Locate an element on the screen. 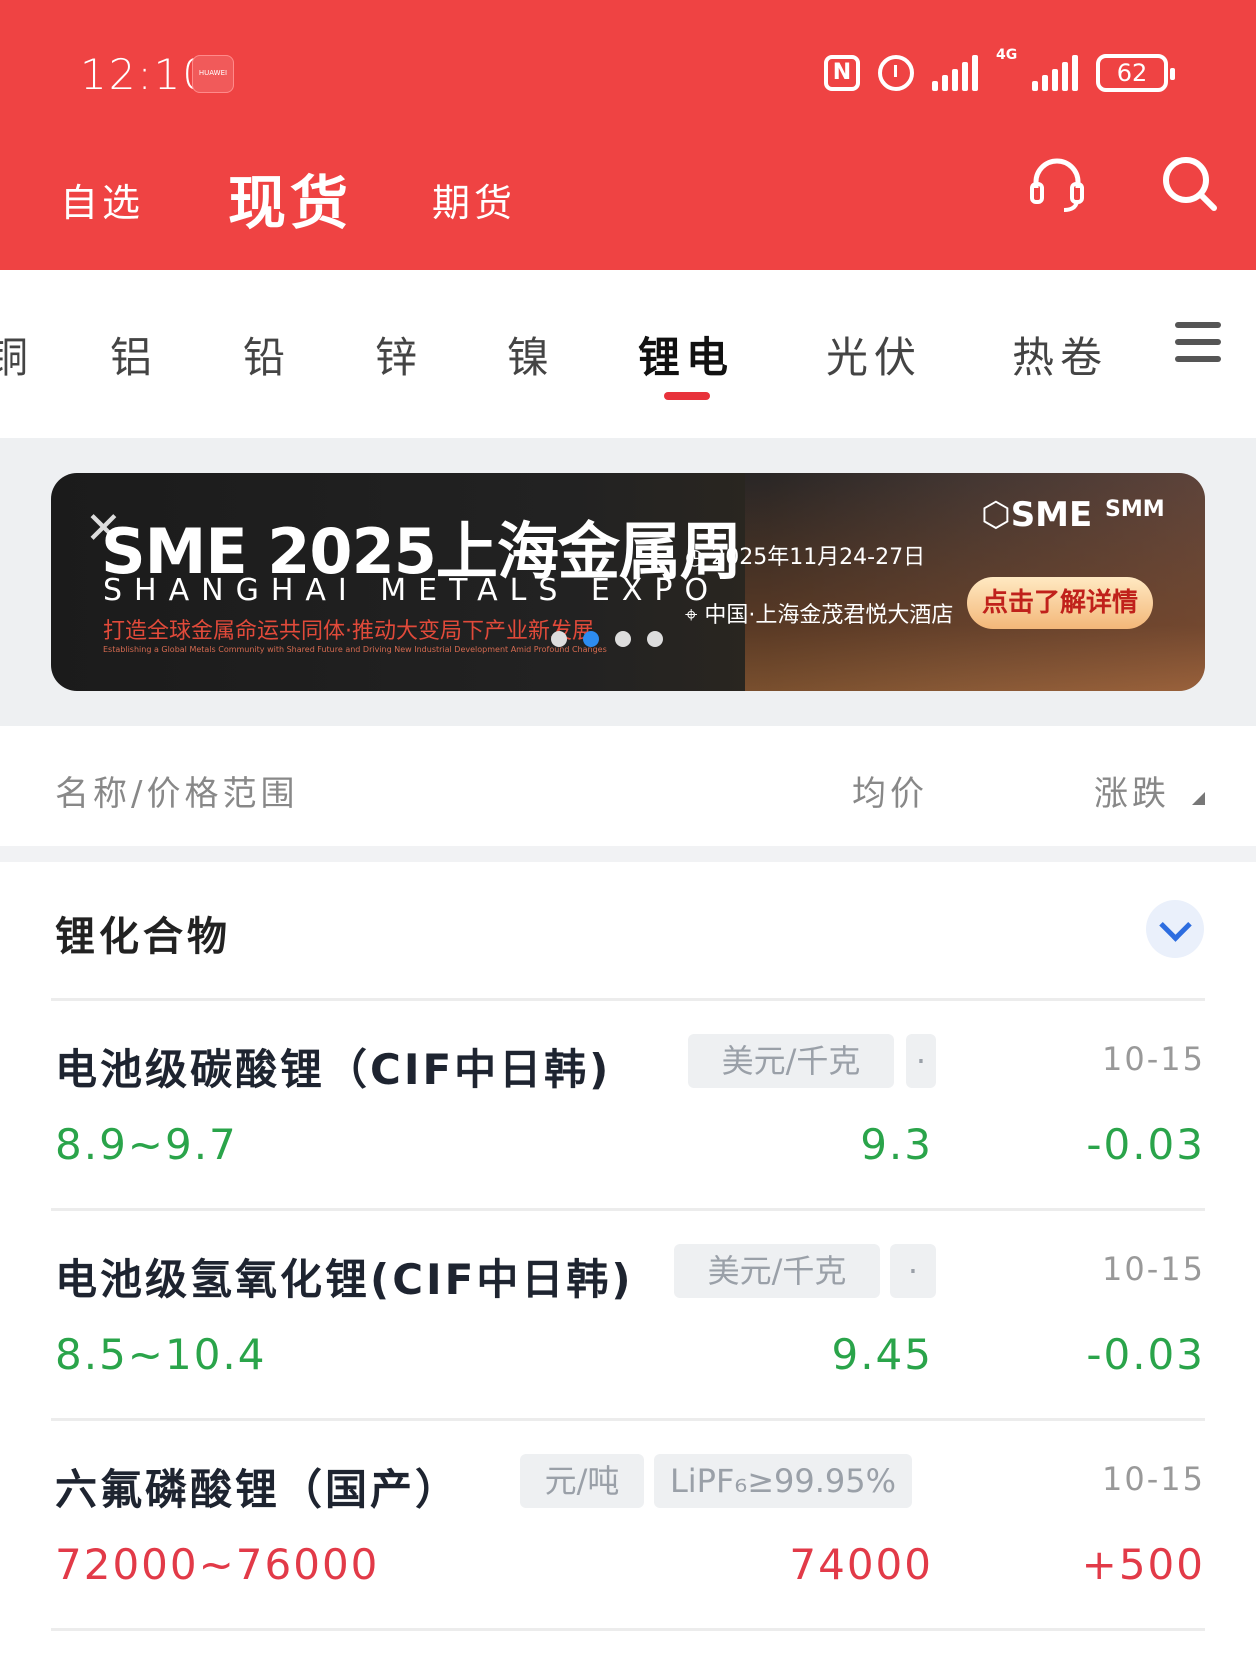  clock-icon: ◷ is located at coordinates (698, 557).